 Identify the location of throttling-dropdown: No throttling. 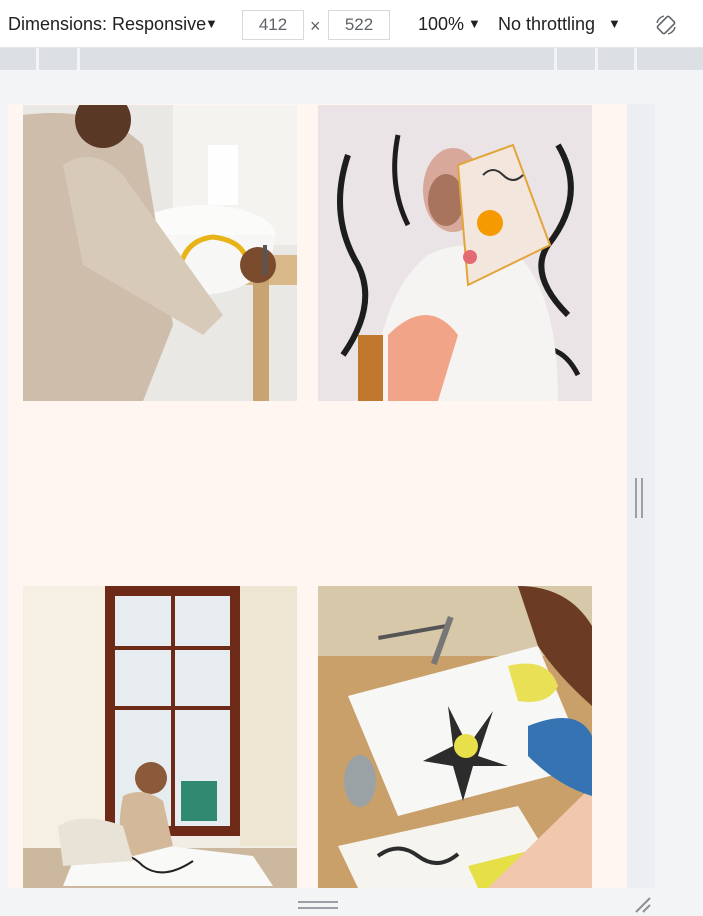
(546, 24).